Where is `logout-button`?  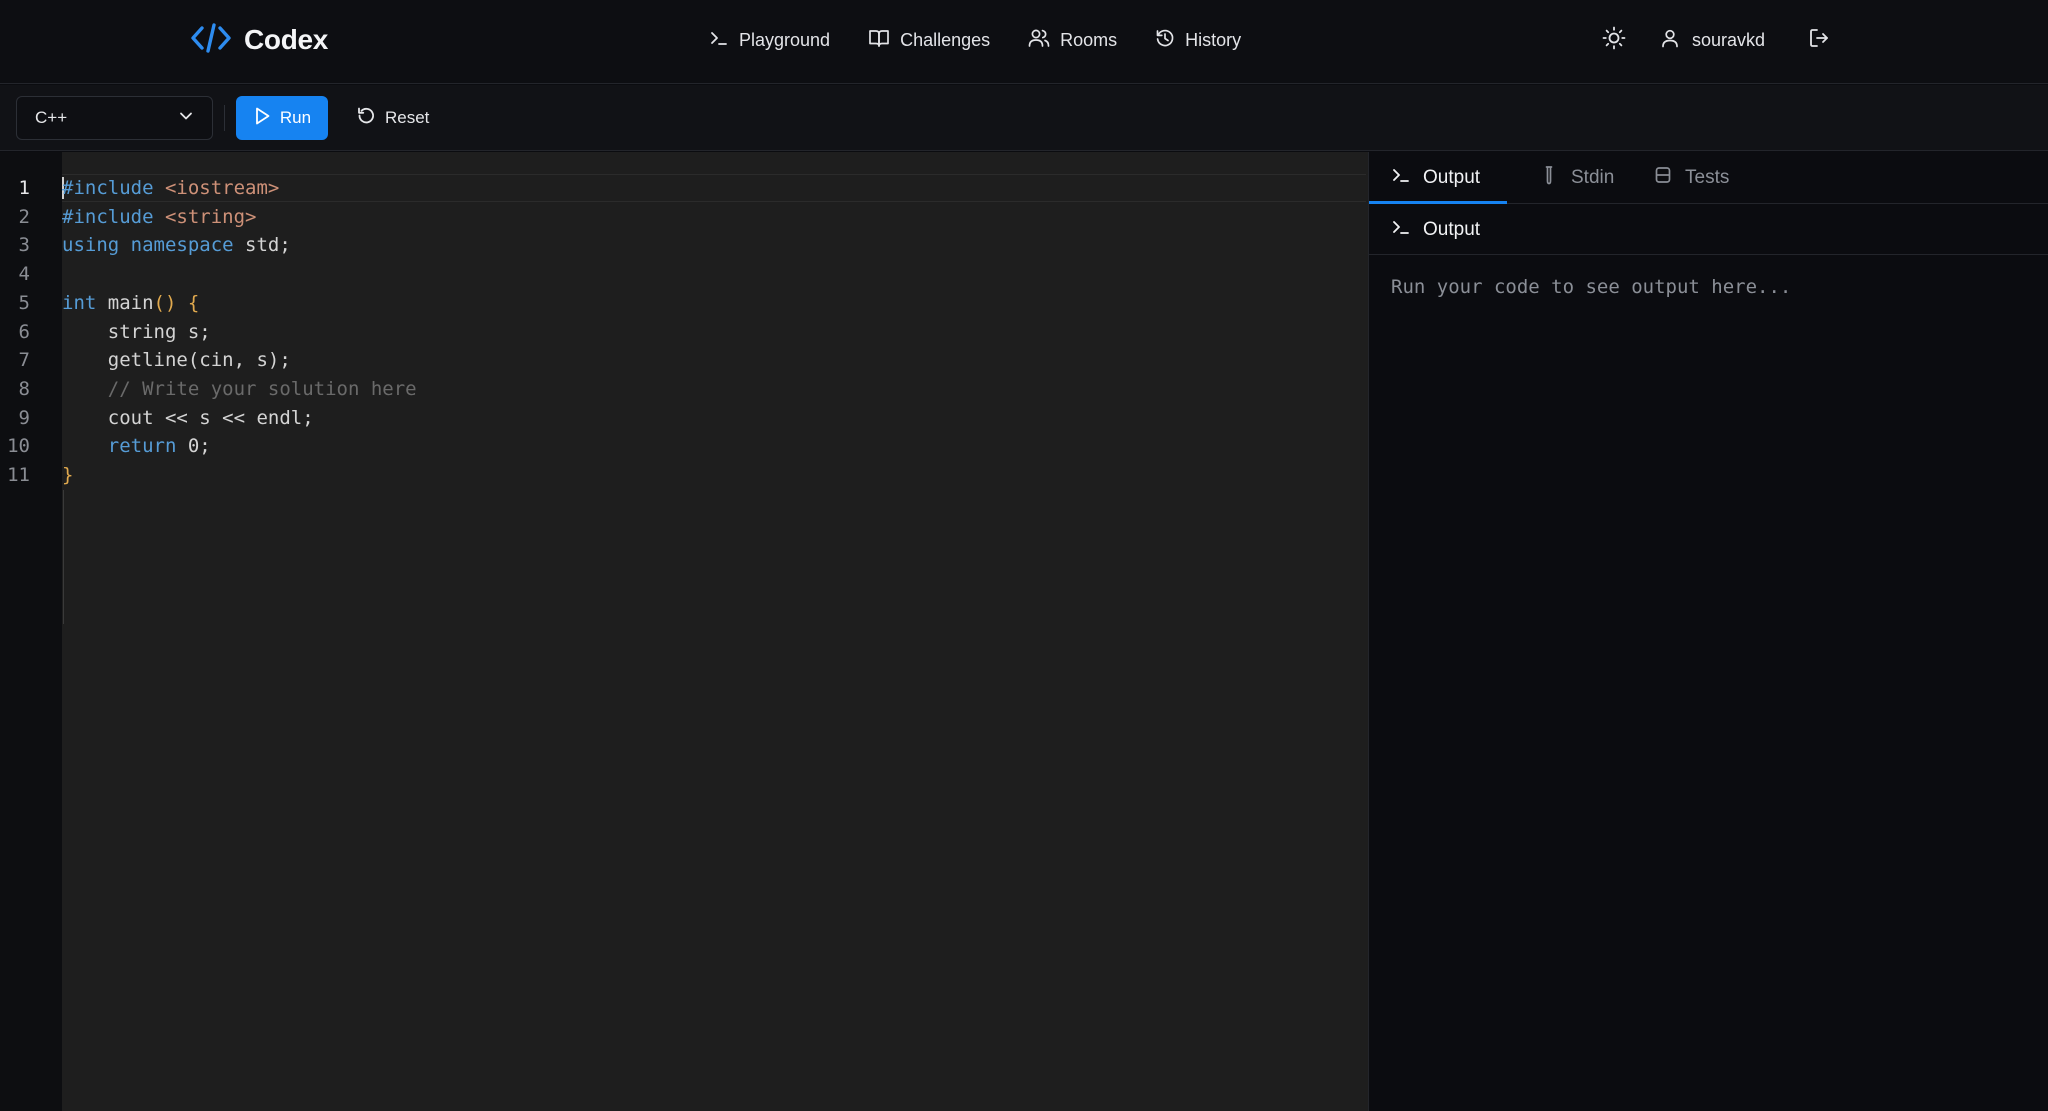 logout-button is located at coordinates (1819, 40).